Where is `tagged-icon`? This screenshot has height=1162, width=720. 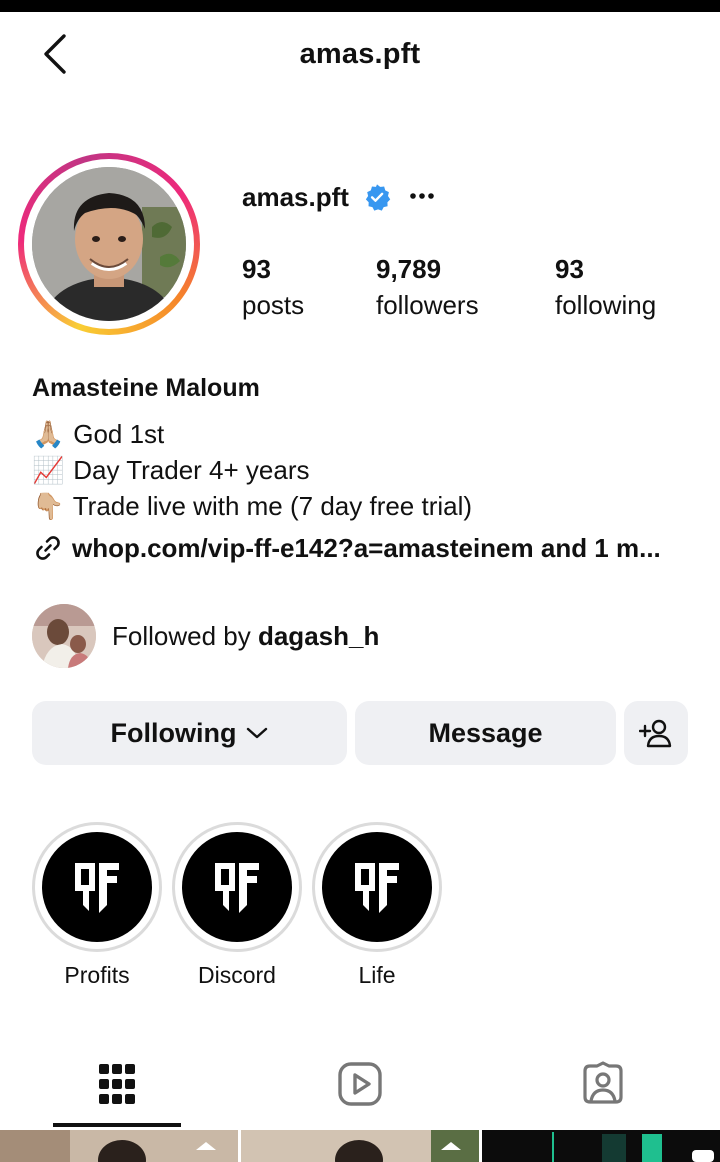
tagged-icon is located at coordinates (603, 1082).